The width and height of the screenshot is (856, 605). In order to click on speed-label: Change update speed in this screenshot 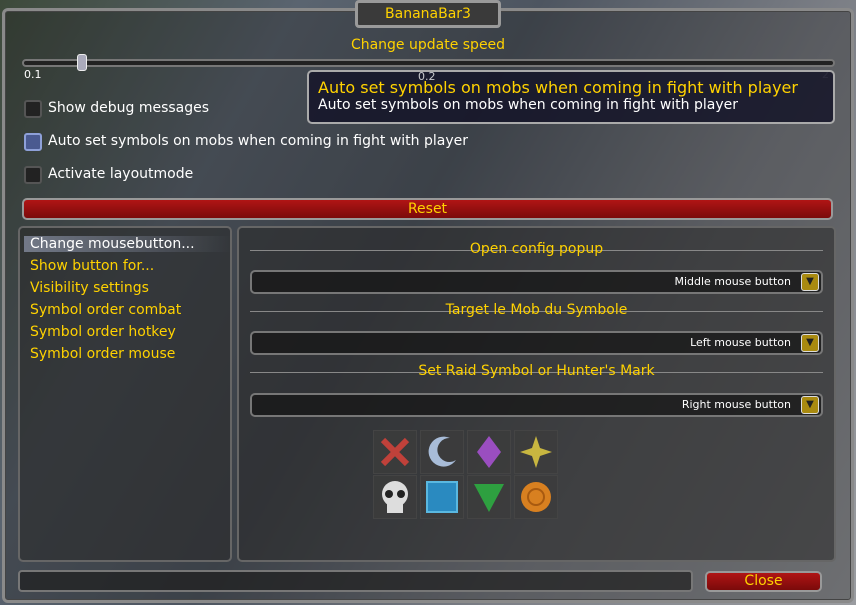, I will do `click(428, 45)`.